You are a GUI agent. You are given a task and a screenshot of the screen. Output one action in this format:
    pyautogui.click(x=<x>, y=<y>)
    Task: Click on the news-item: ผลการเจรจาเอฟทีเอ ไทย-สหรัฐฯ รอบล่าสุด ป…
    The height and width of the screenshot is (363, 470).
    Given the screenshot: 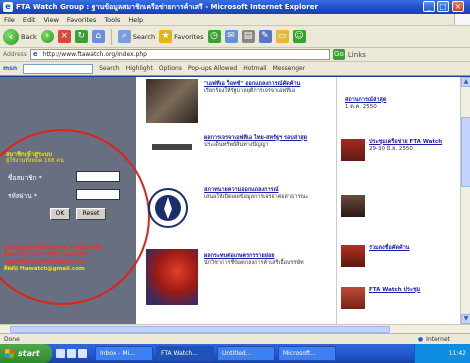 What is the action you would take?
    pyautogui.click(x=268, y=142)
    